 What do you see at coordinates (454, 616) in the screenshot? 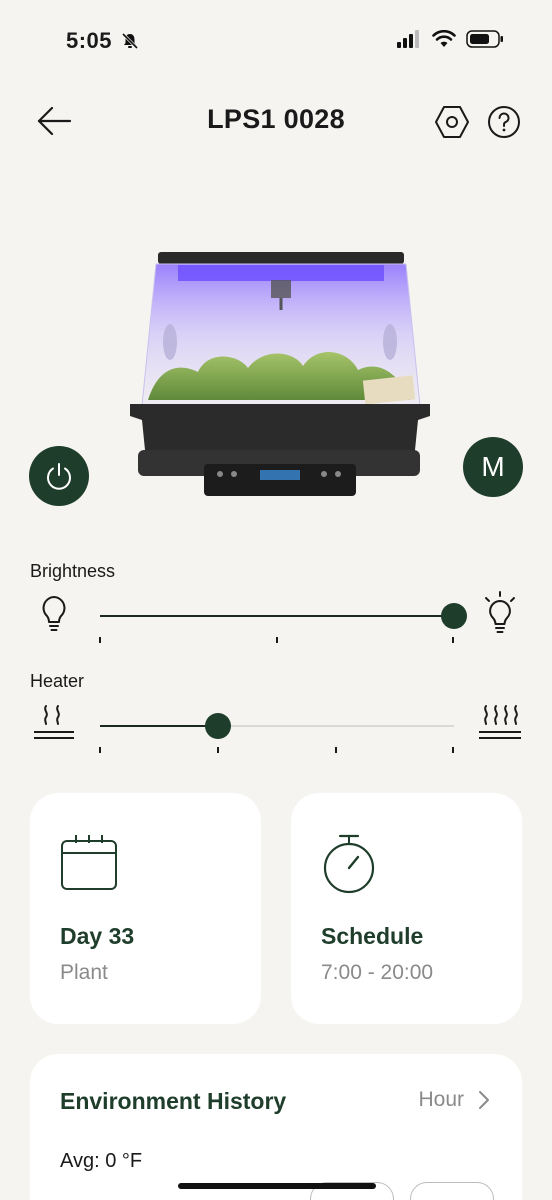
I see `brightness-slider-thumb` at bounding box center [454, 616].